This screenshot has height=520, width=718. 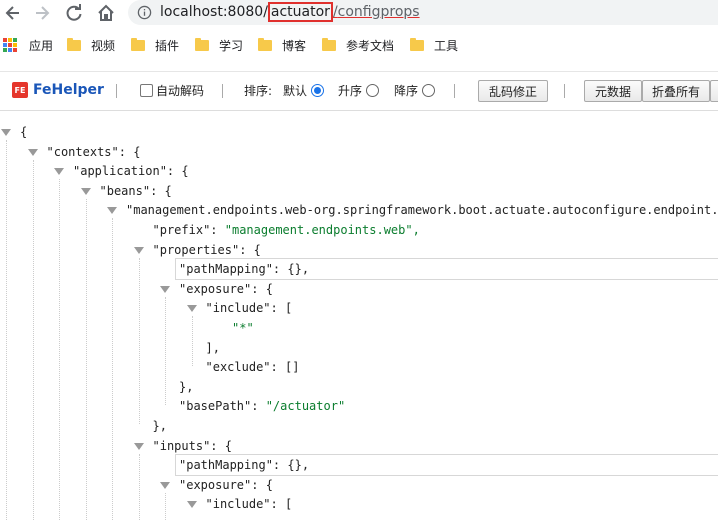 I want to click on json-key: "include":, so click(x=241, y=504).